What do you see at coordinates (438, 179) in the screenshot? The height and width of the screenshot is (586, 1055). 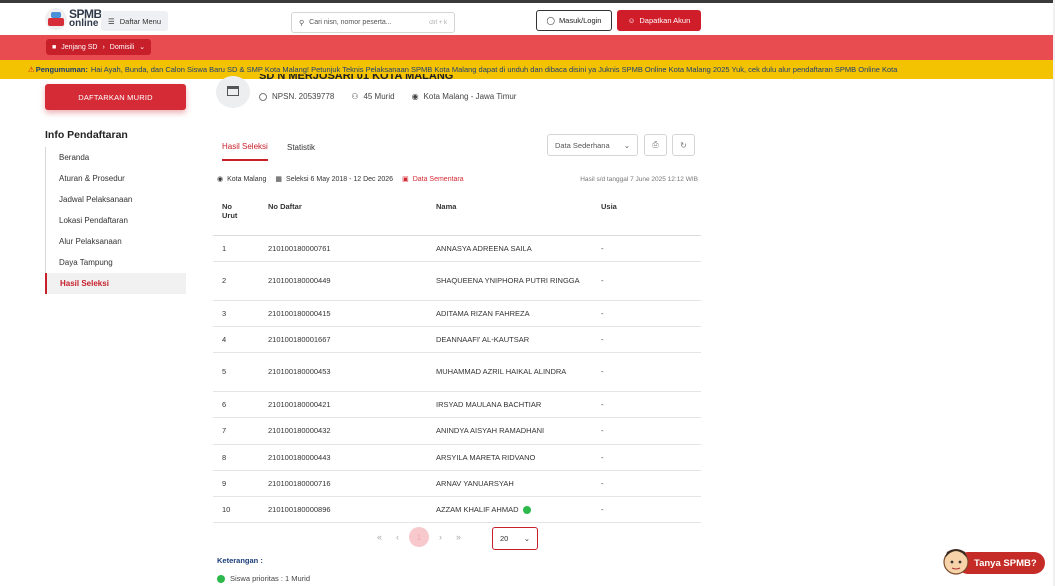 I see `filter-status: Data Sementara` at bounding box center [438, 179].